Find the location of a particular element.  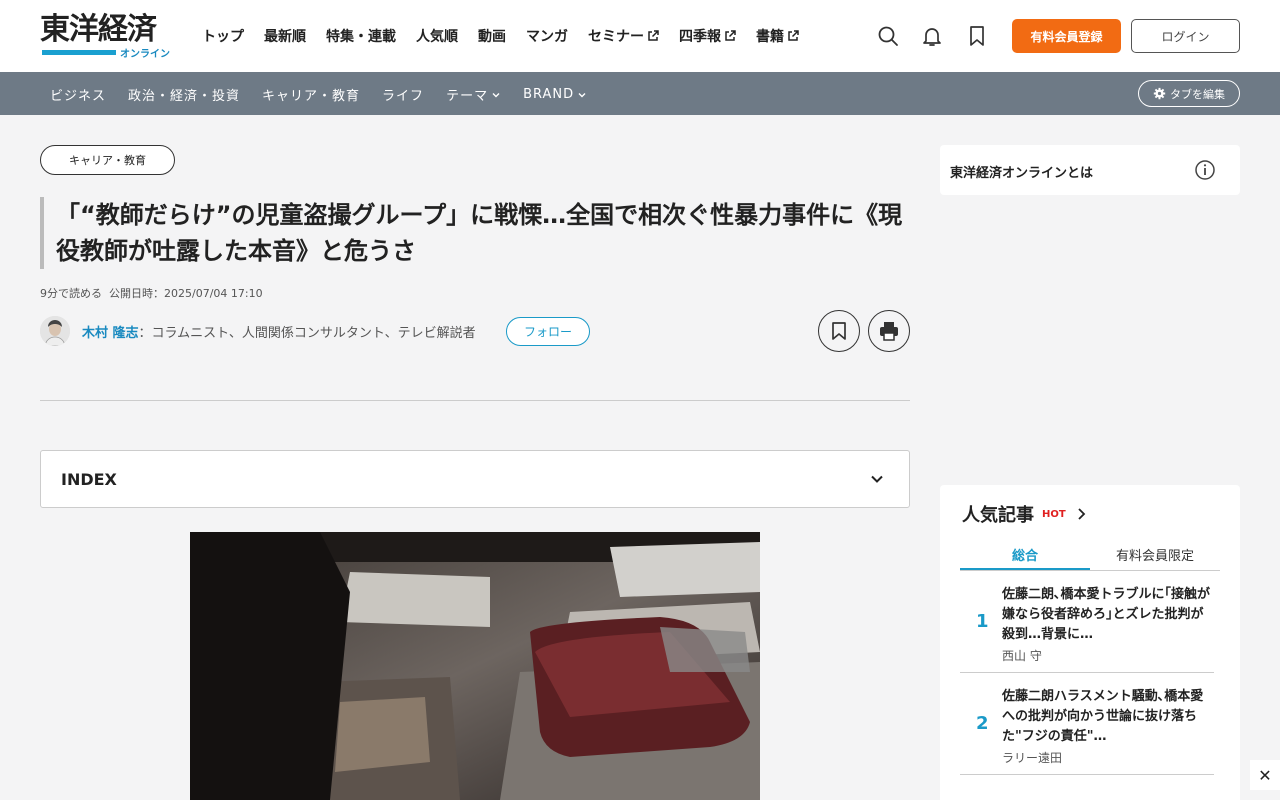

about-site-label: 東洋経済オンラインとは is located at coordinates (1022, 173).